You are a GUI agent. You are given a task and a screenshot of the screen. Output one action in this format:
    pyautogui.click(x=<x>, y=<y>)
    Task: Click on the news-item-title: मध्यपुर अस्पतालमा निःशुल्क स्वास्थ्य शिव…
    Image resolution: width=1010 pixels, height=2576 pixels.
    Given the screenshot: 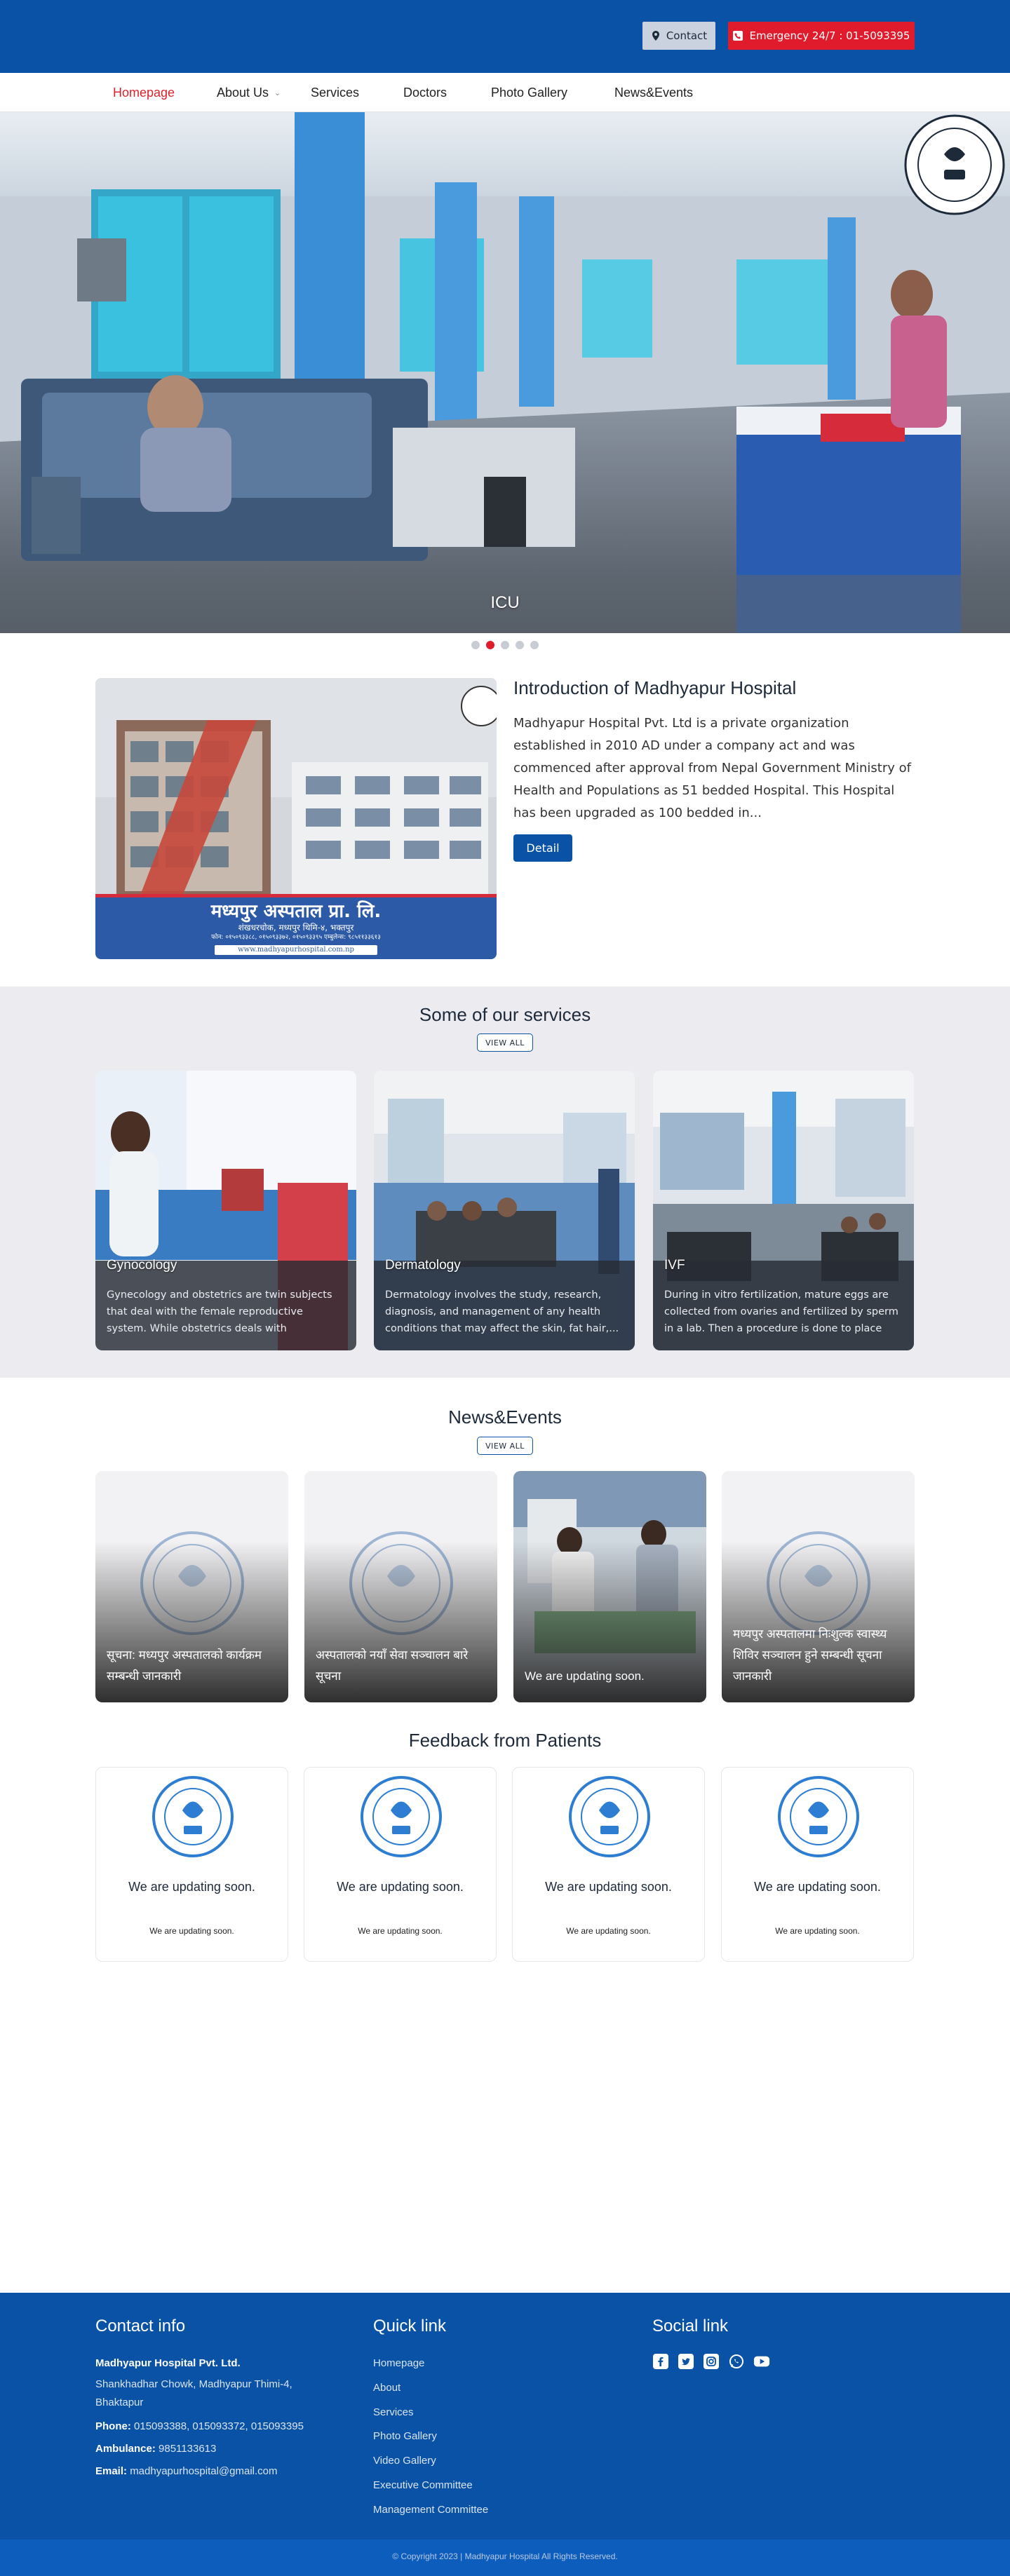 What is the action you would take?
    pyautogui.click(x=810, y=1655)
    